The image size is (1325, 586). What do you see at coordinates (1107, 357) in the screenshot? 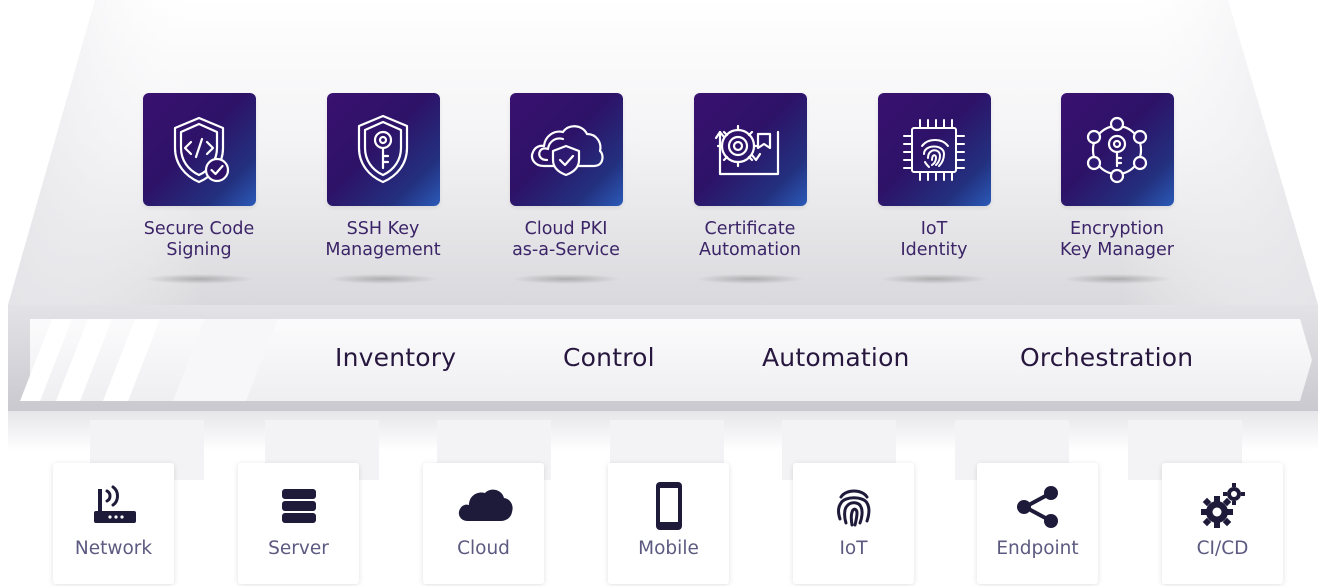
I see `band-label-orchestration: Orchestration` at bounding box center [1107, 357].